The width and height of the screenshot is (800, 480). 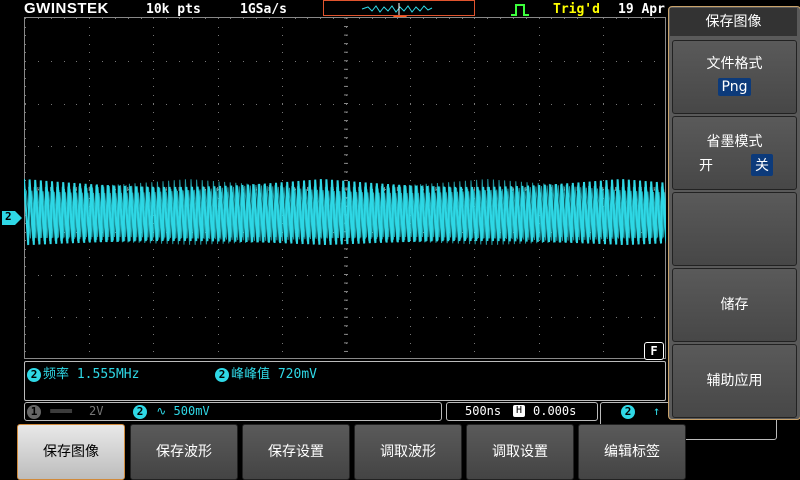 I want to click on ch2-ground-marker: 2, so click(x=12, y=217).